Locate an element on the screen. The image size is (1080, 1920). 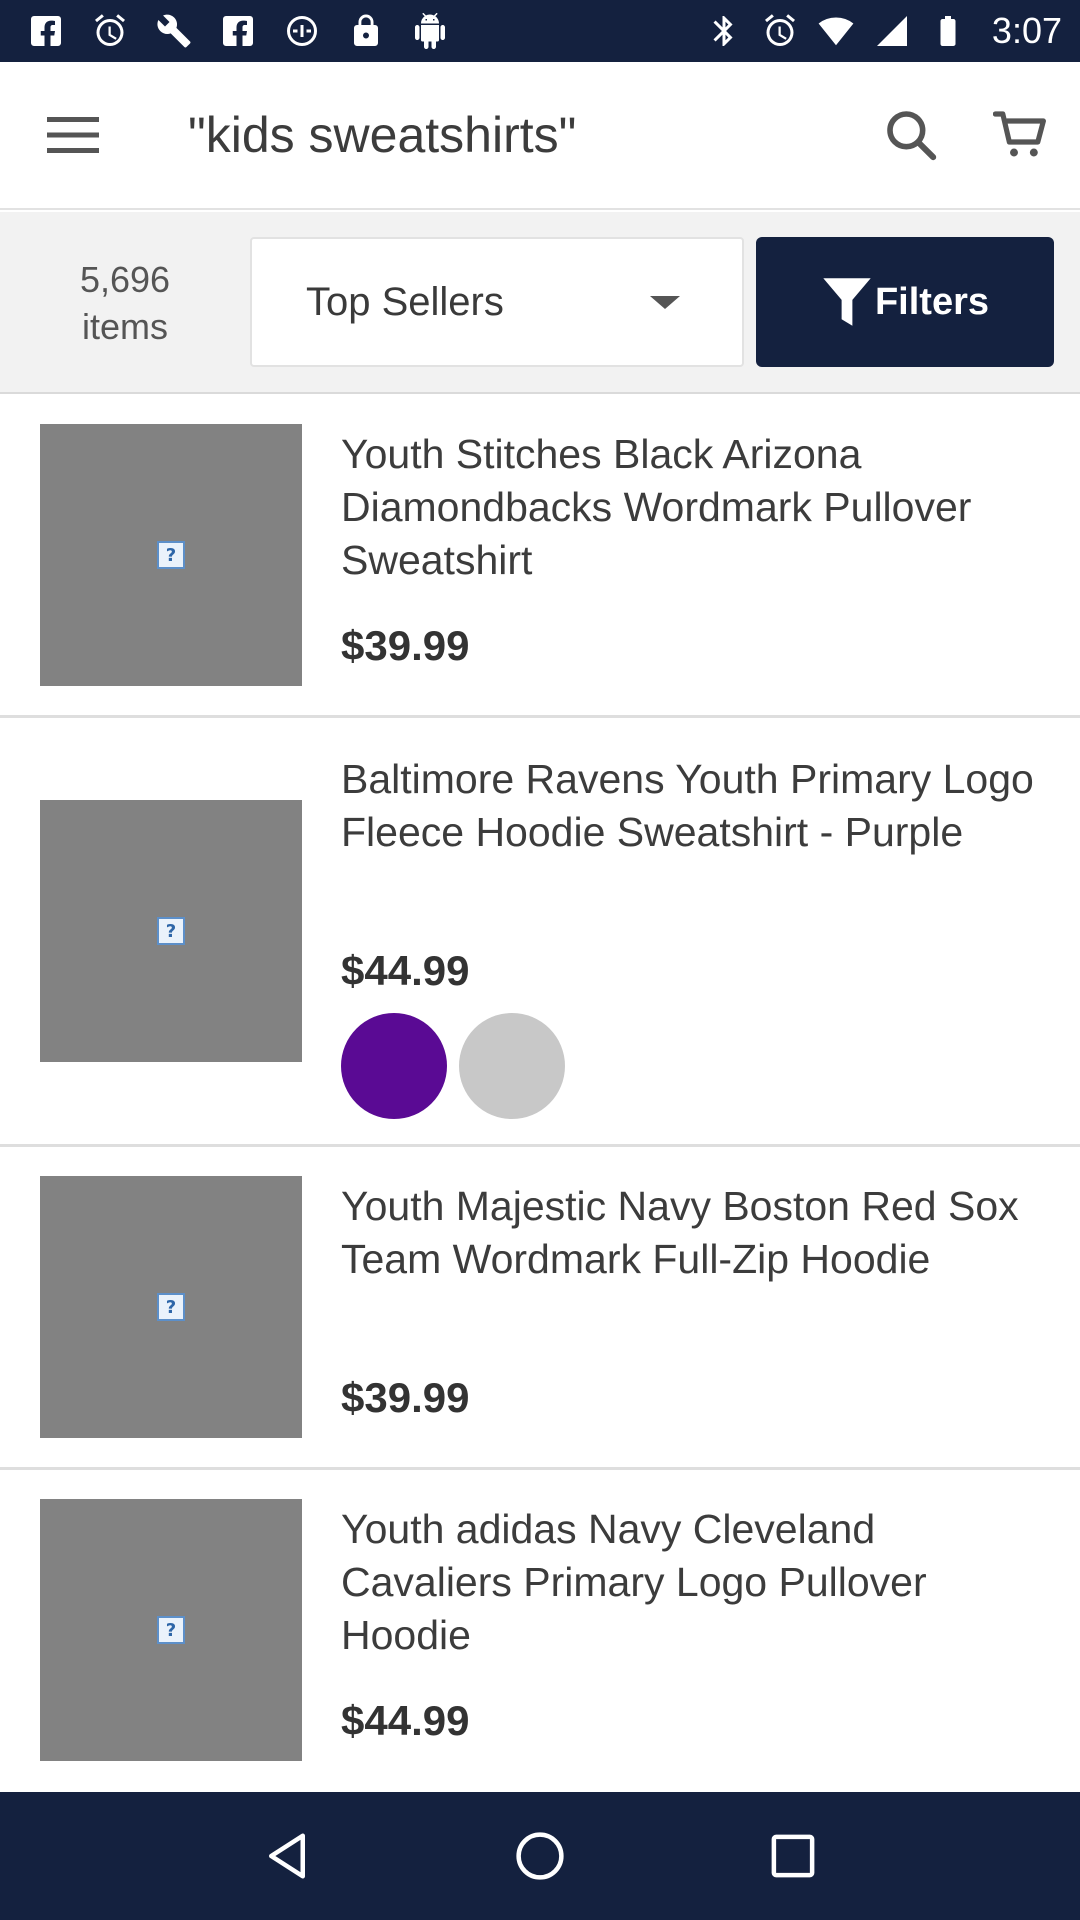
sort-dropdown: Top Sellers is located at coordinates (497, 302).